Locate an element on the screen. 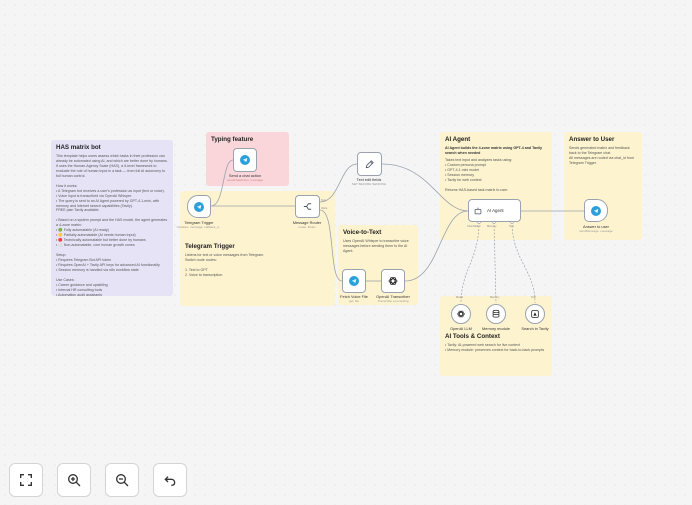 This screenshot has height=505, width=692. node-message-router is located at coordinates (307, 206).